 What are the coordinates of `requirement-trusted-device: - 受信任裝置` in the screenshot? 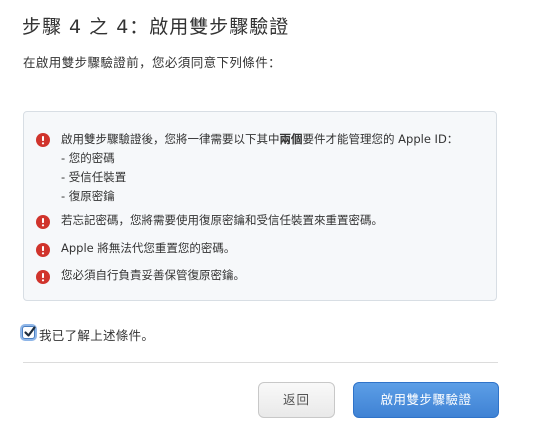 It's located at (94, 177).